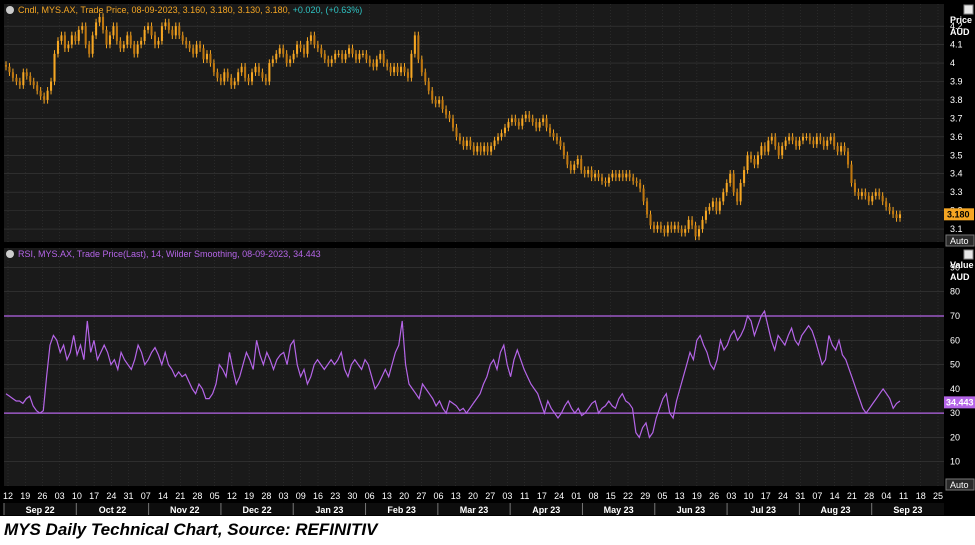  I want to click on rsi-tick-label: 80, so click(955, 292).